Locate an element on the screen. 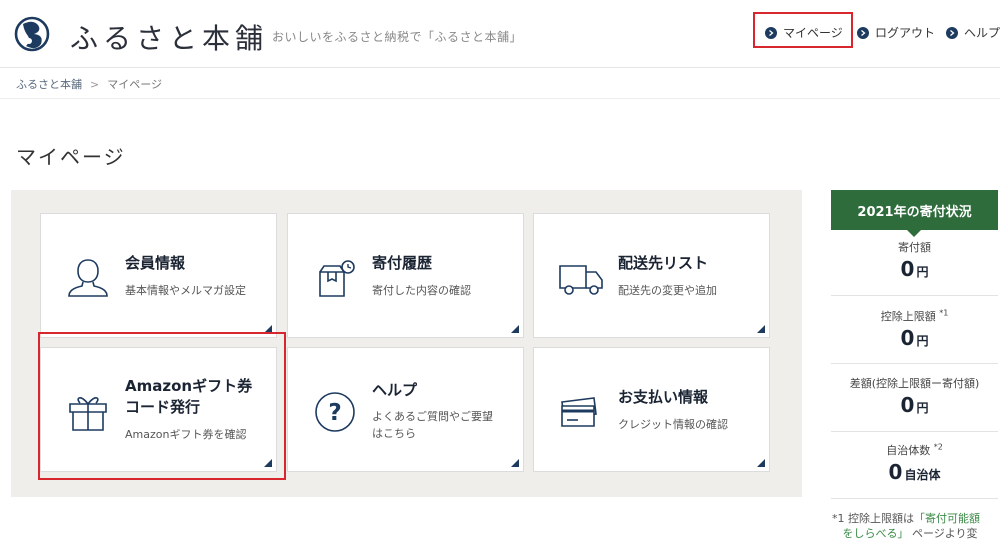 This screenshot has height=540, width=1000. menu-card-delivery: 配送先リスト 配送先の変更や追加 is located at coordinates (651, 275).